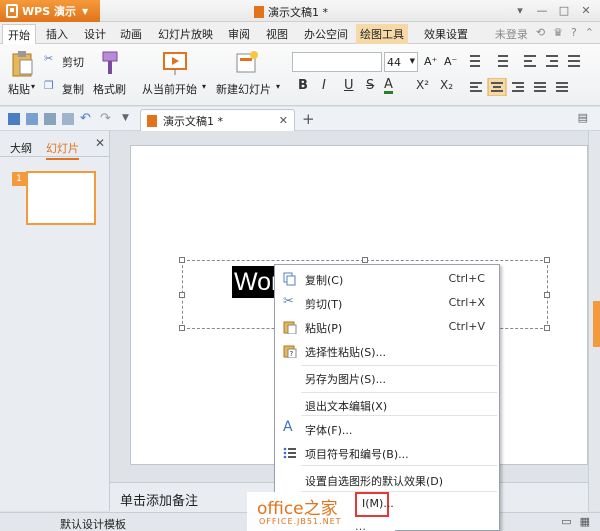 The height and width of the screenshot is (531, 600). I want to click on from-current-button: 从当前开始, so click(169, 89).